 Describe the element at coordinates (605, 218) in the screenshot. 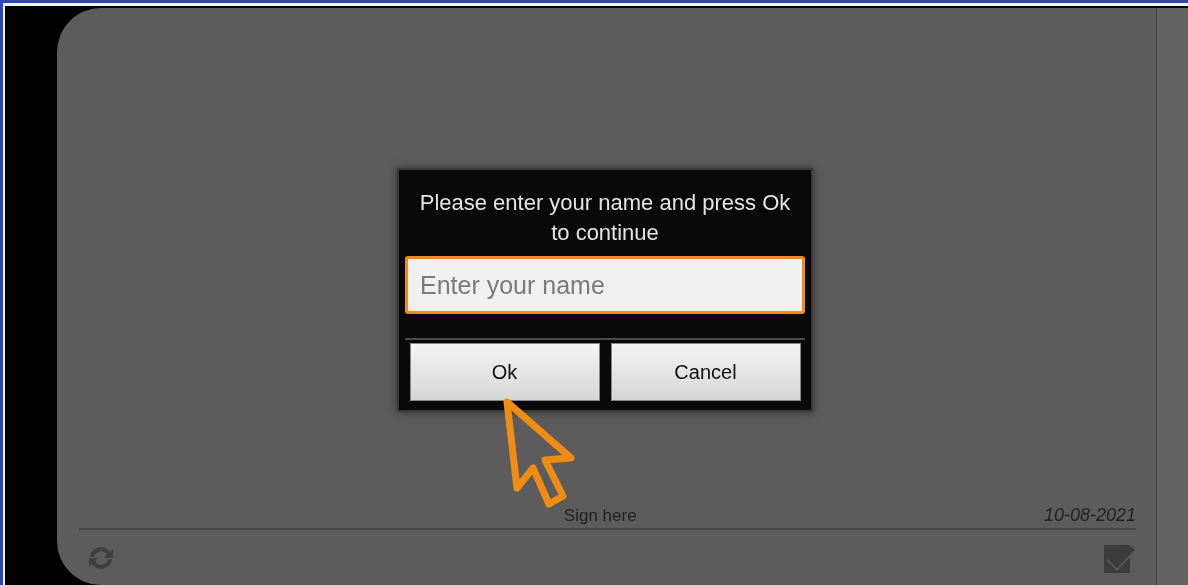

I see `dialog-message: Please enter your name and press Ok to continue` at that location.